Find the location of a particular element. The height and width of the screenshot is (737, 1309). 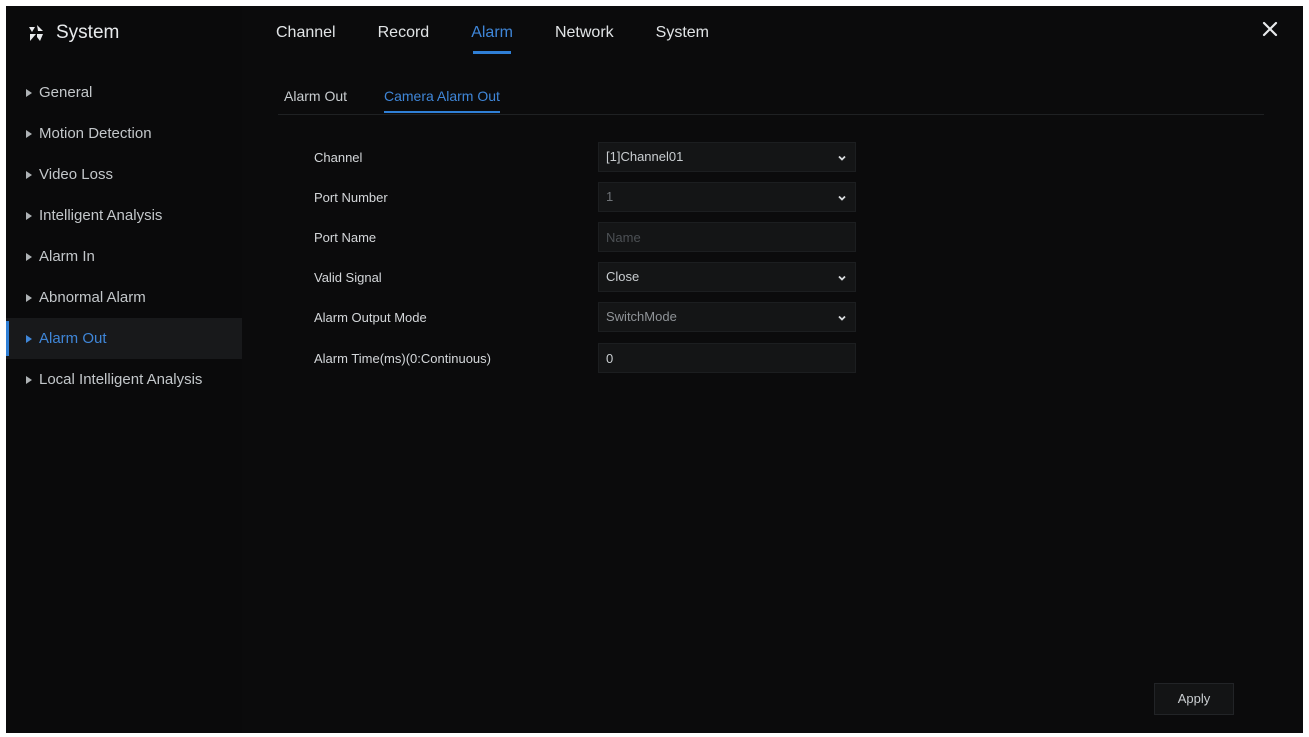

sidebar-item-intelligent-analysis: Intelligent Analysis is located at coordinates (124, 215).